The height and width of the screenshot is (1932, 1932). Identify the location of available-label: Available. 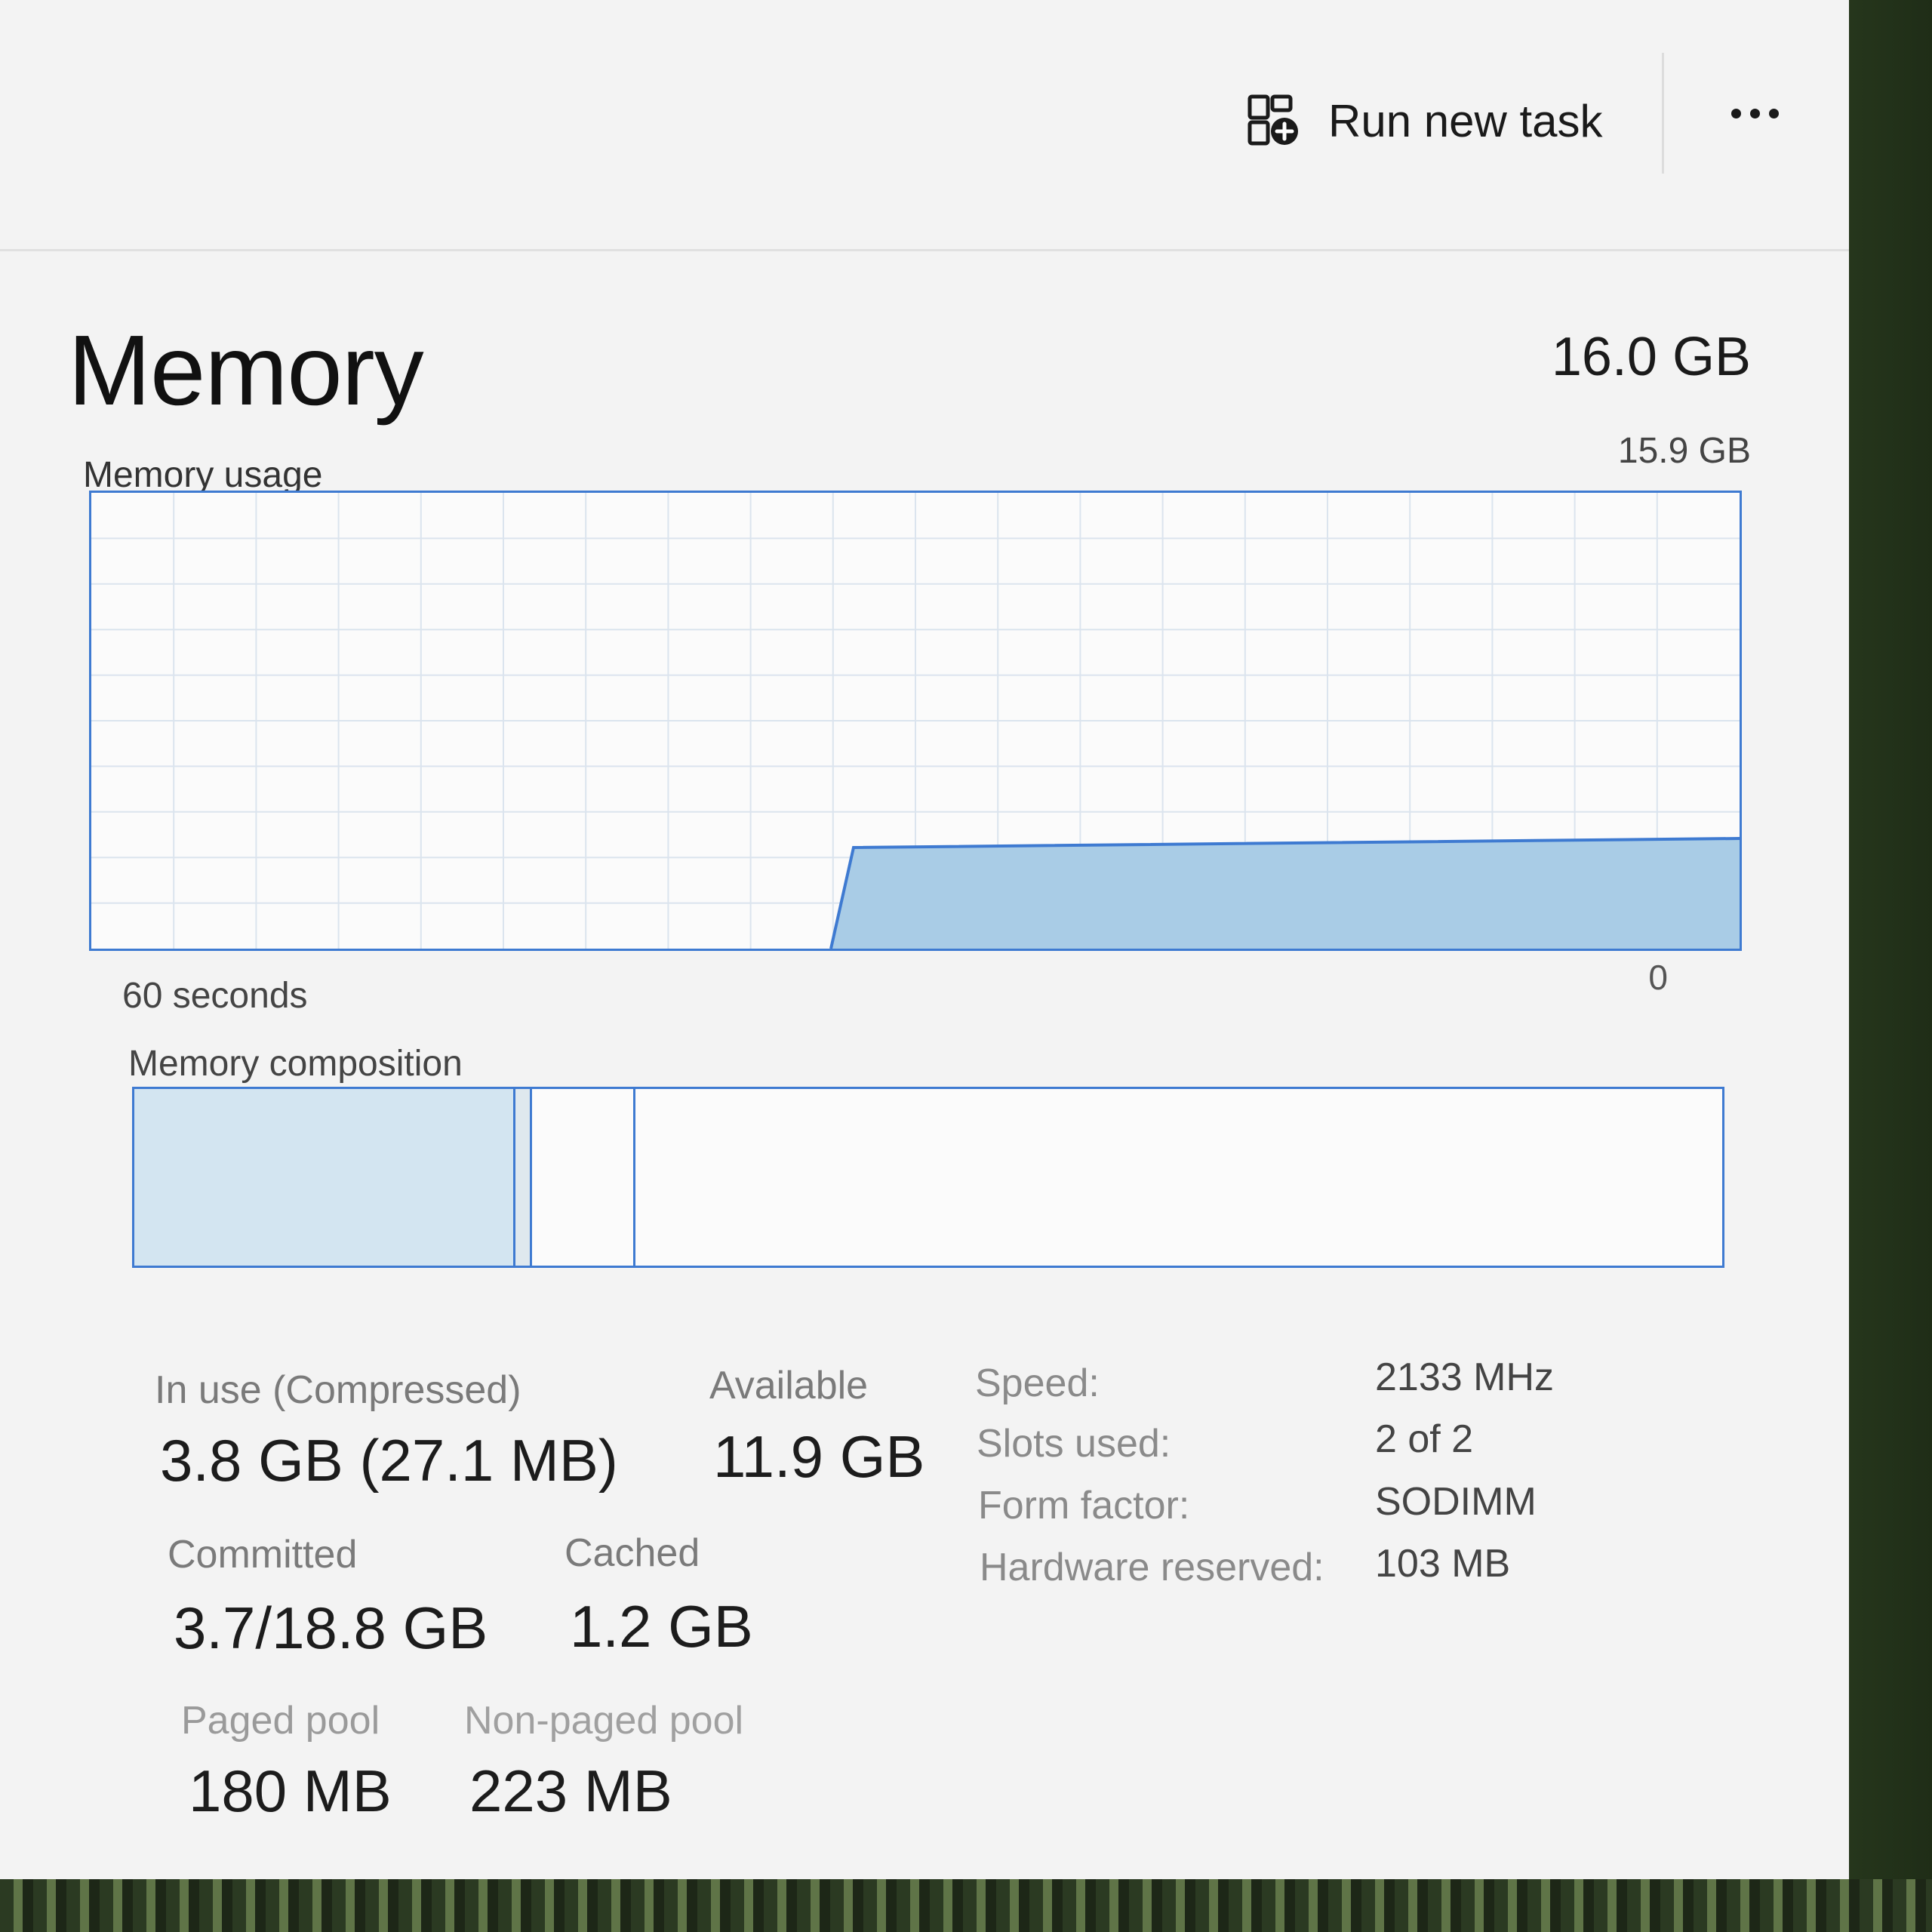
(789, 1385).